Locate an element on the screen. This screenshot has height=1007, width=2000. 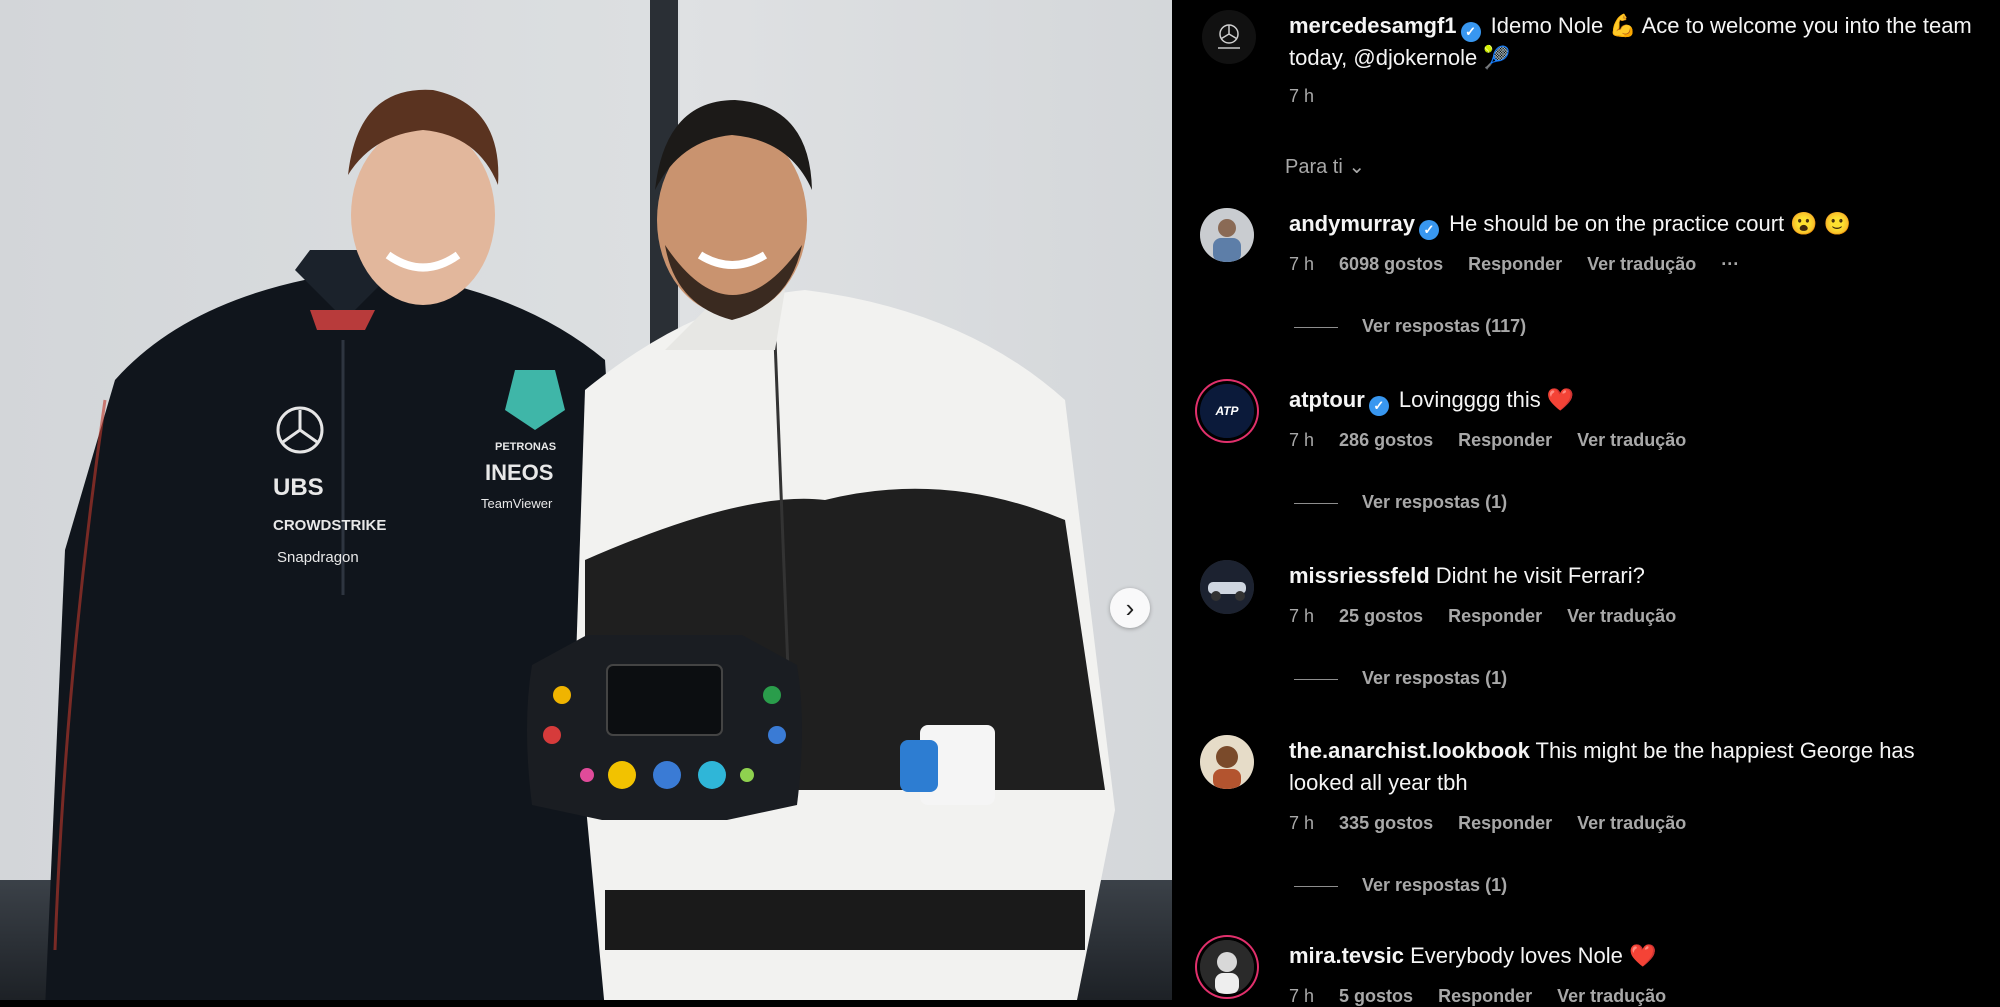
post-time: 7 h is located at coordinates (1302, 96).